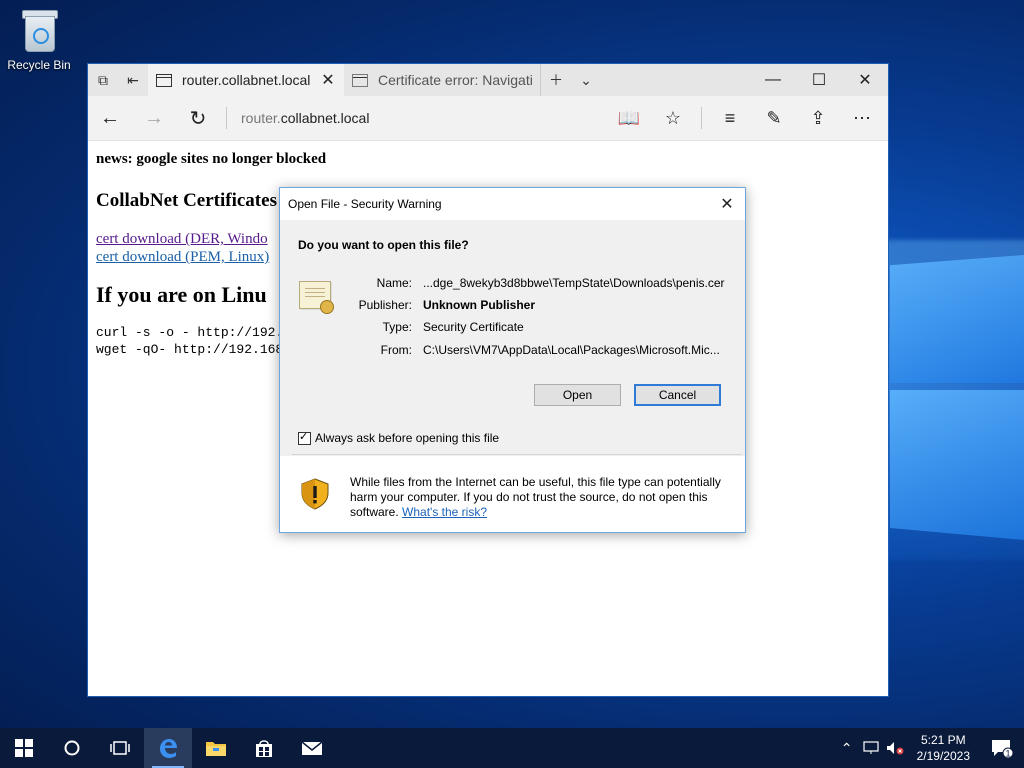 This screenshot has height=768, width=1024. What do you see at coordinates (1007, 754) in the screenshot?
I see `notification-count: 1` at bounding box center [1007, 754].